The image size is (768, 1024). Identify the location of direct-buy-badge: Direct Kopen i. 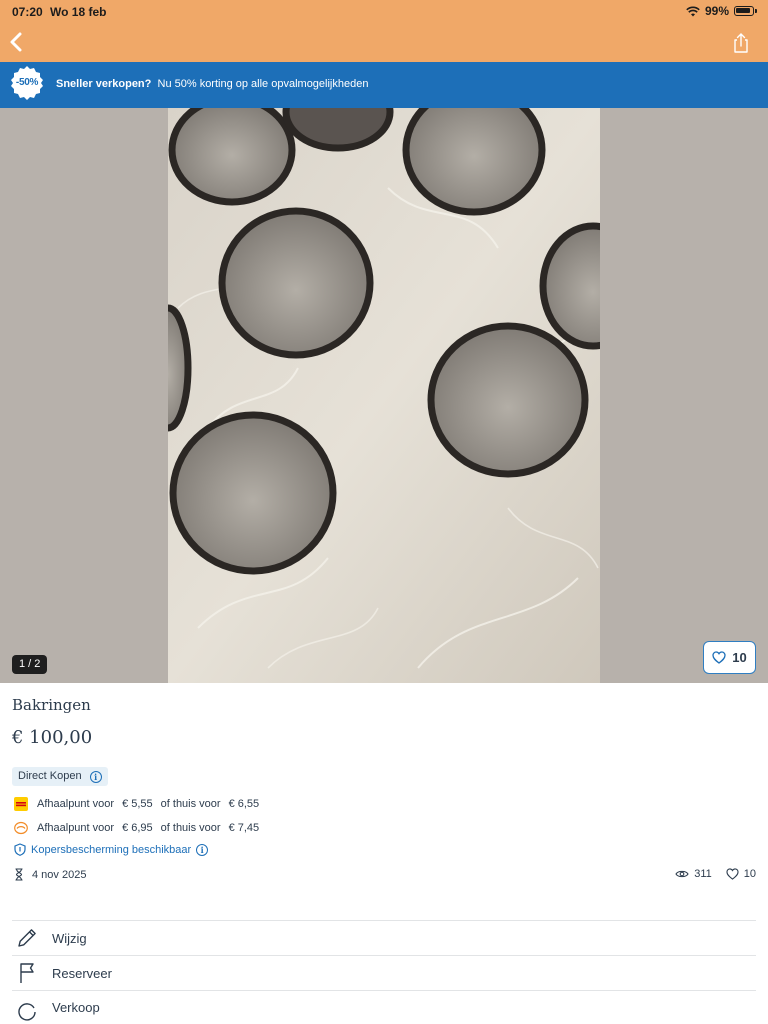
(60, 776).